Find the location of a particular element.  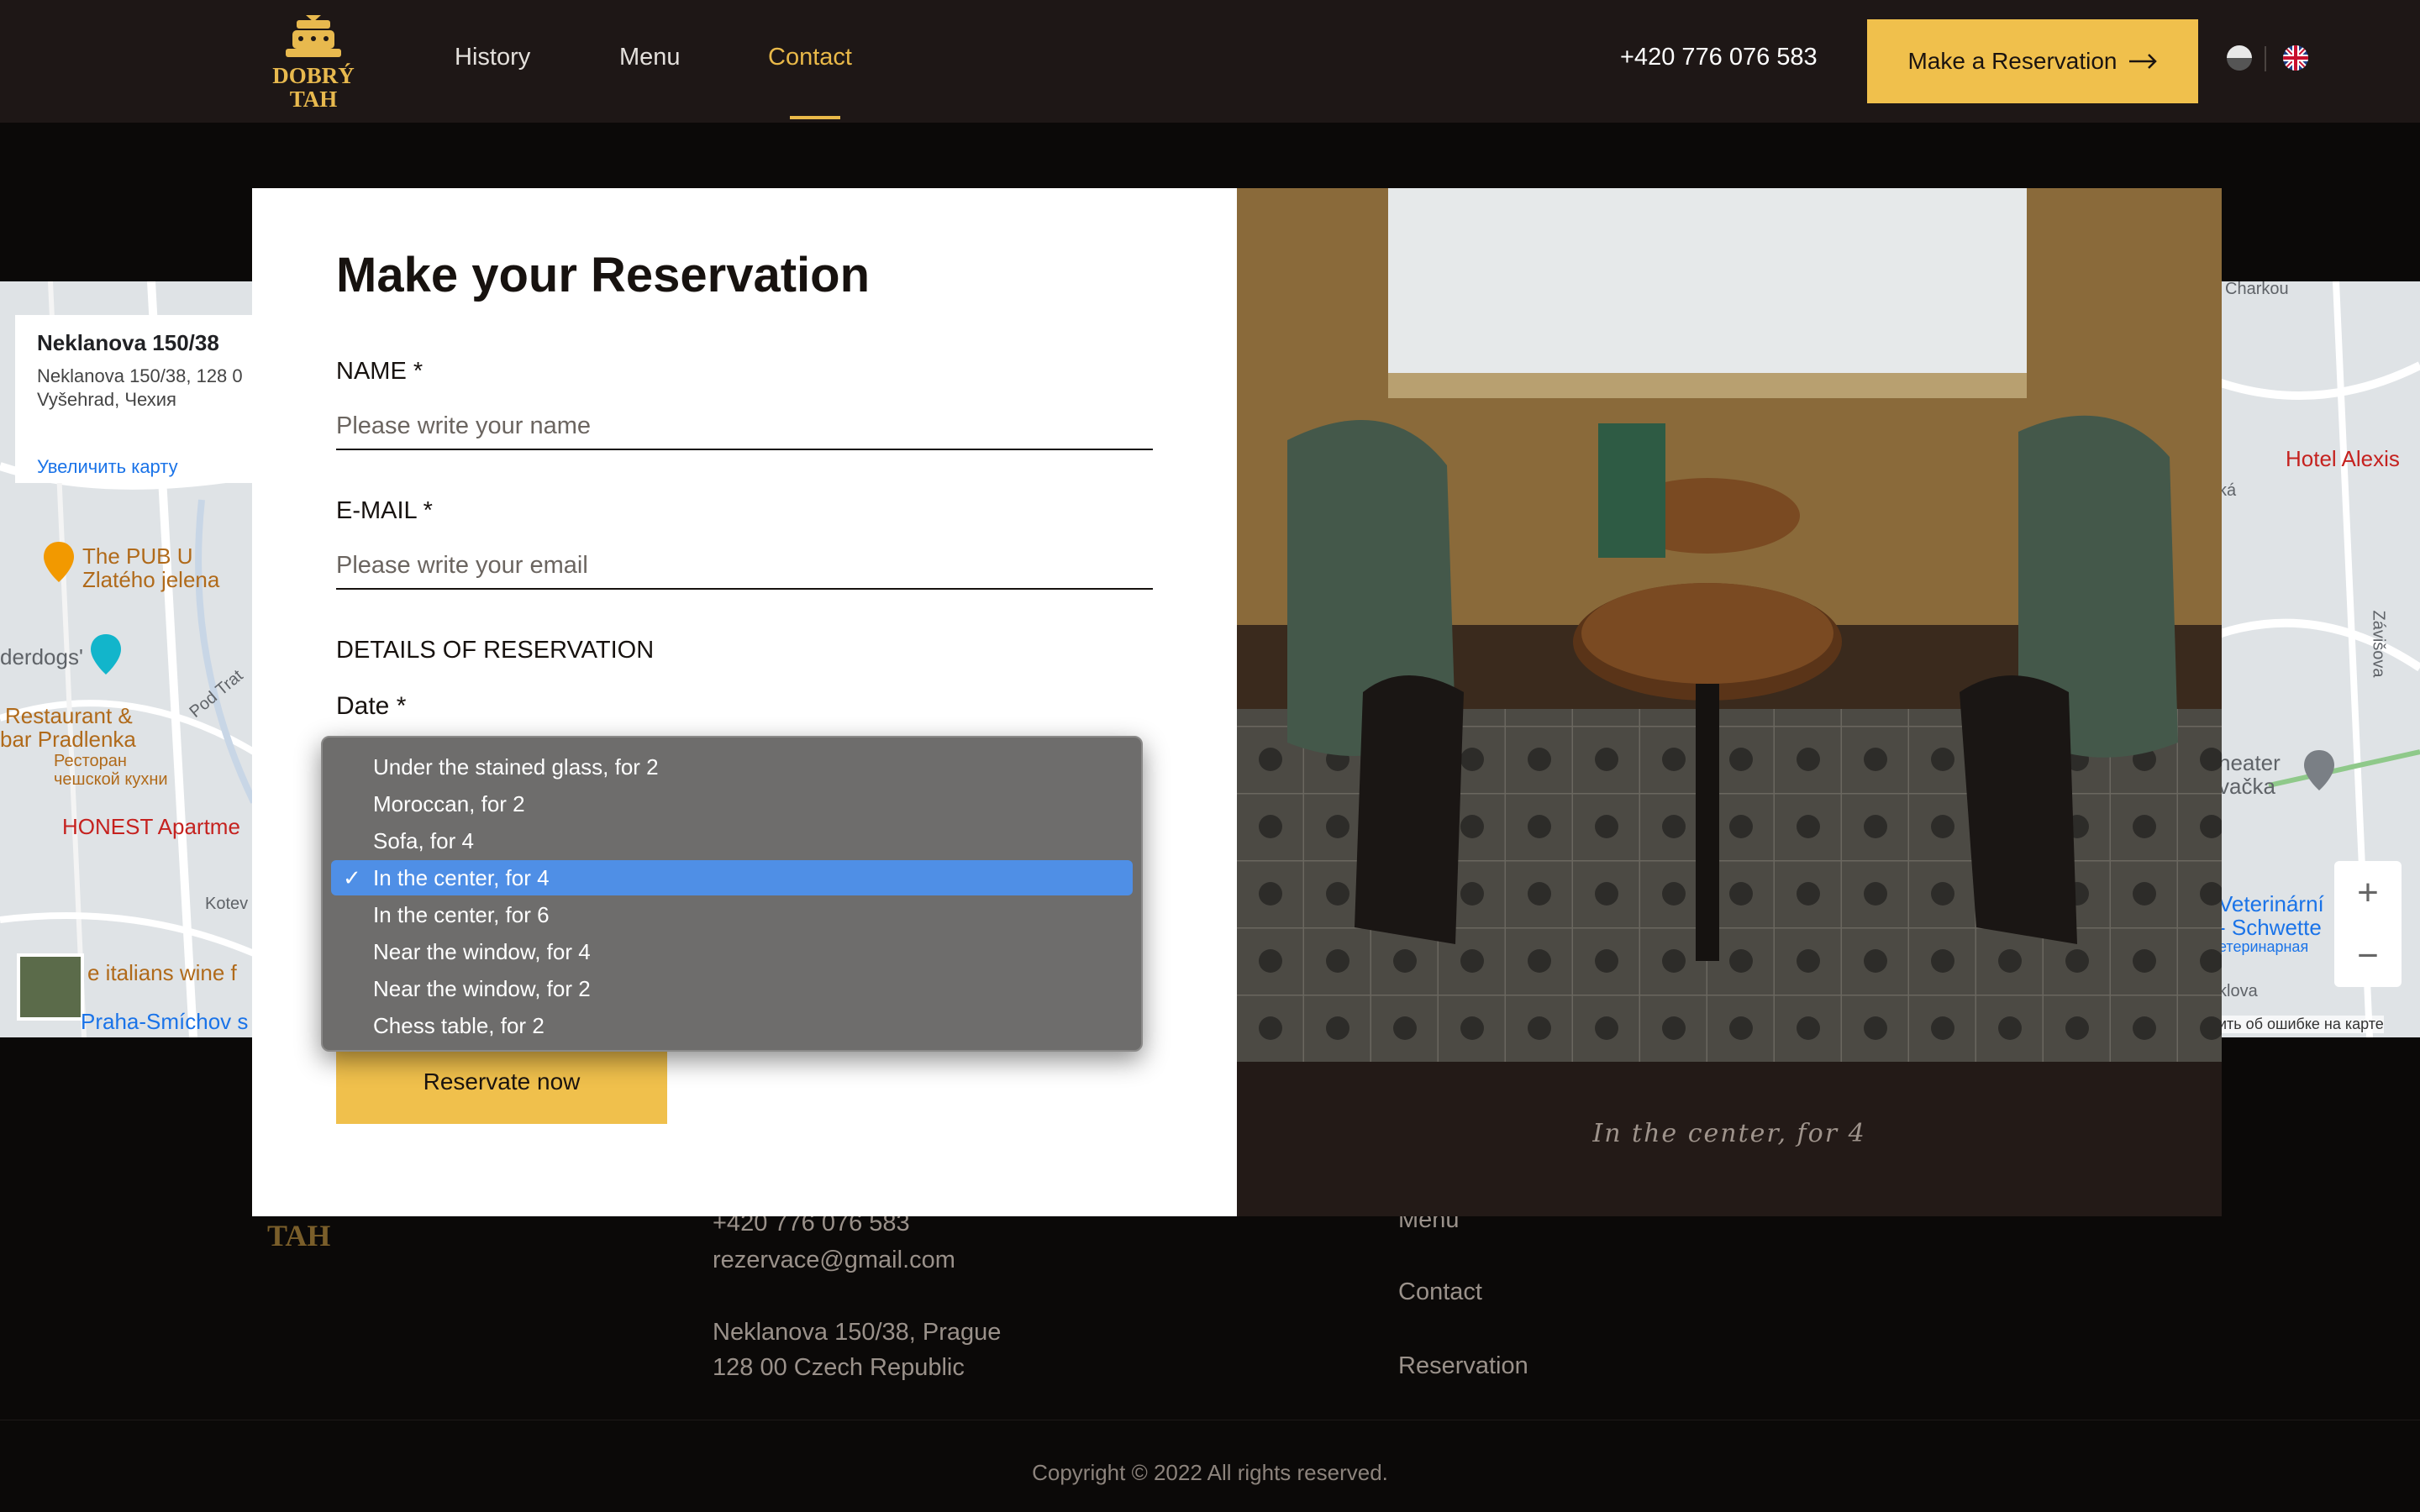

checkmark-icon: ✓ is located at coordinates (352, 877).